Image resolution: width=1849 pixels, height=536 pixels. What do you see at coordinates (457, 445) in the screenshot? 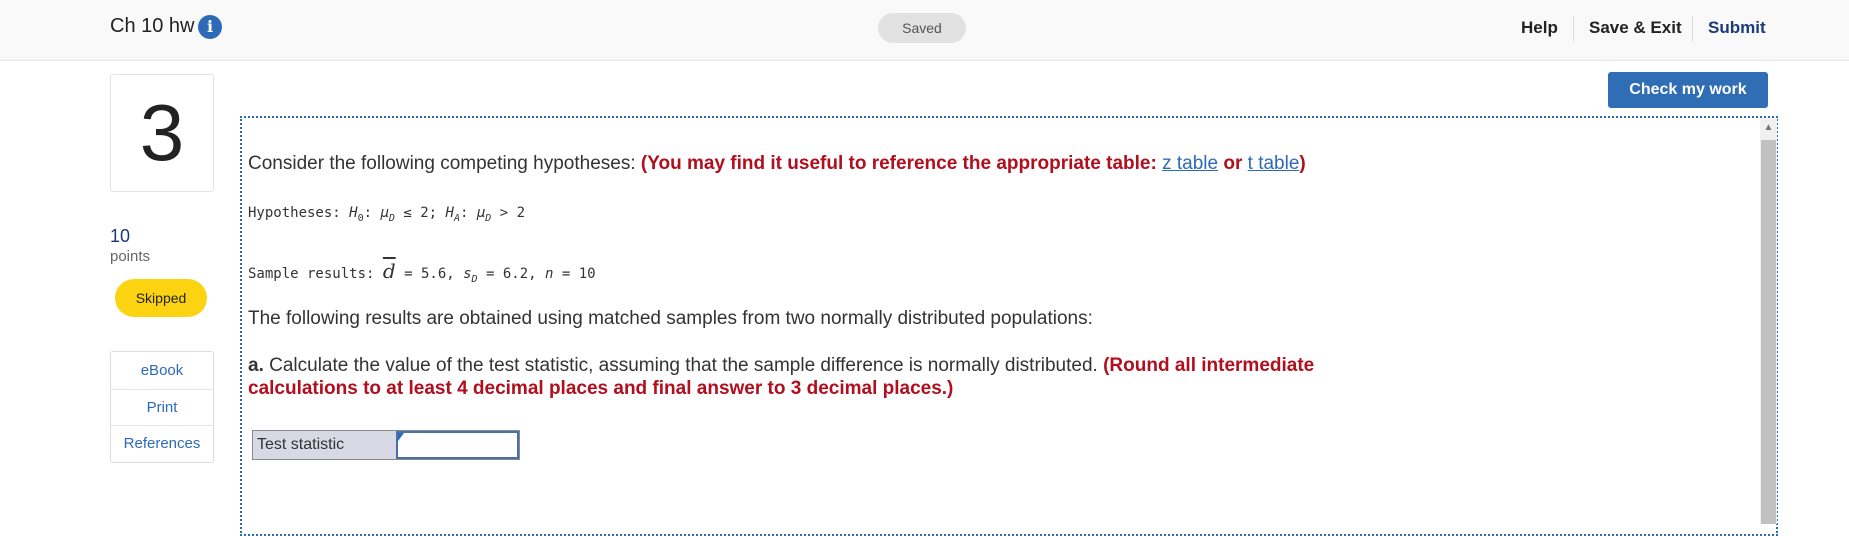
I see `test-statistic-input` at bounding box center [457, 445].